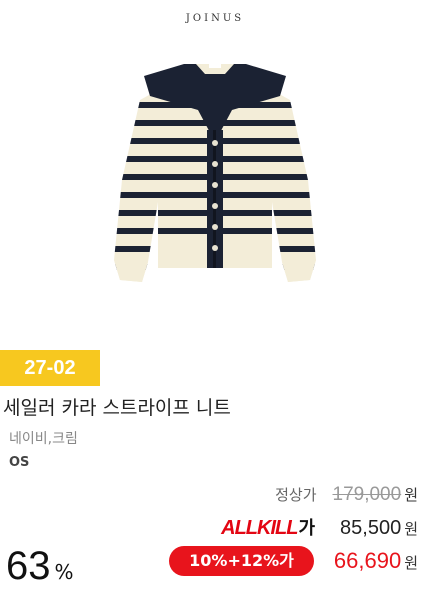 This screenshot has width=430, height=600. I want to click on original-price-row: 정상가 179,000 원, so click(346, 495).